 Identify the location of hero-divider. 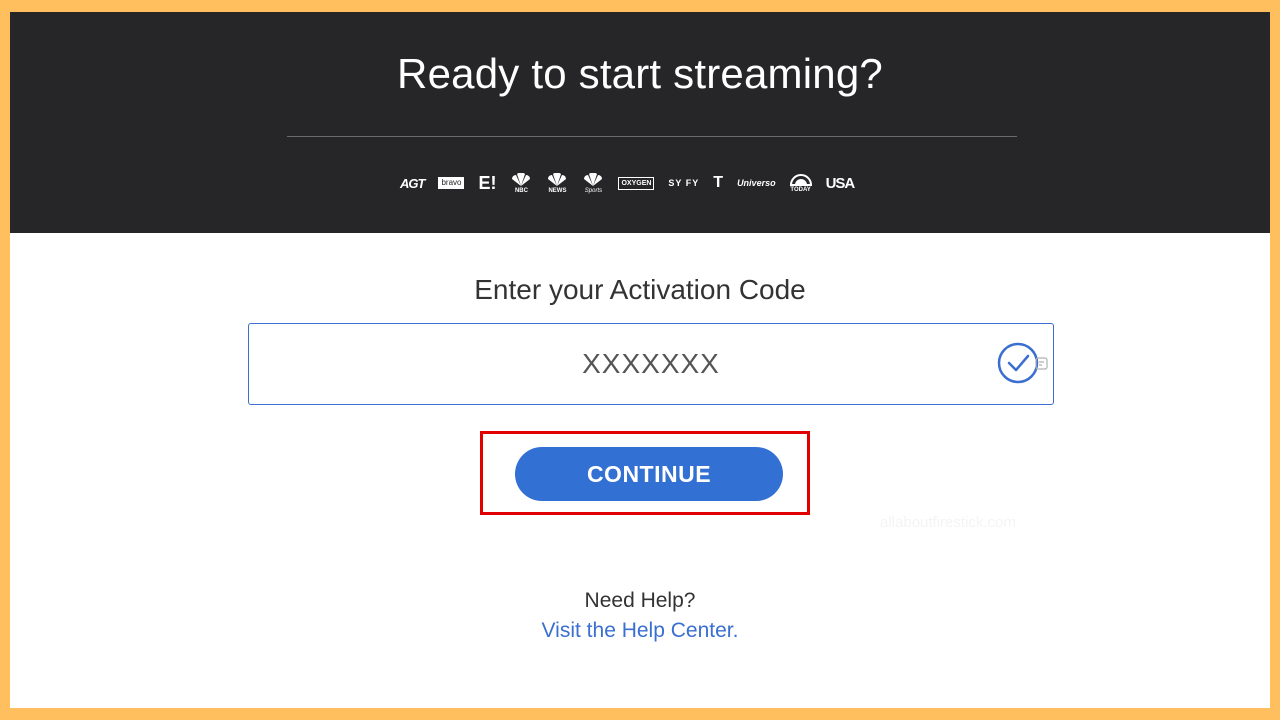
(652, 136).